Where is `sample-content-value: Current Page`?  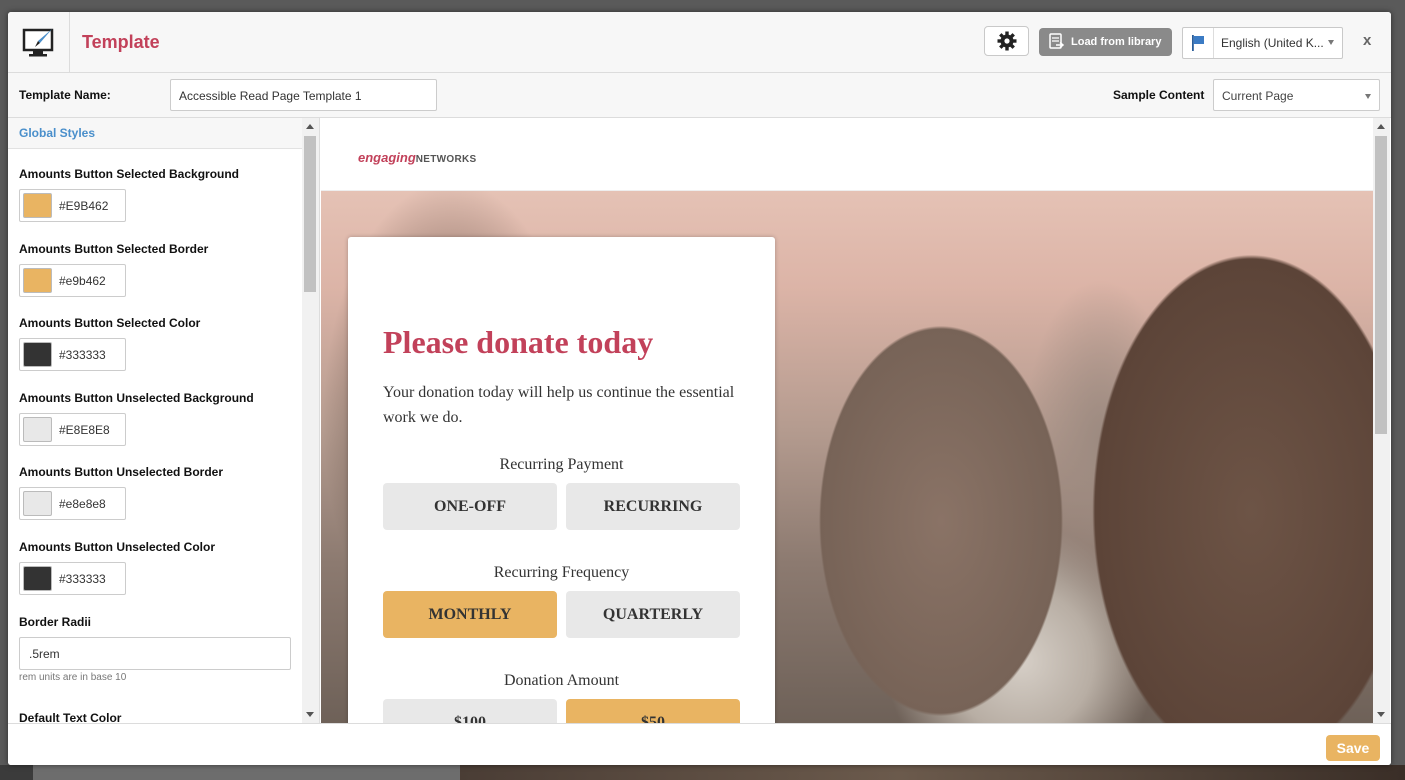
sample-content-value: Current Page is located at coordinates (1258, 96).